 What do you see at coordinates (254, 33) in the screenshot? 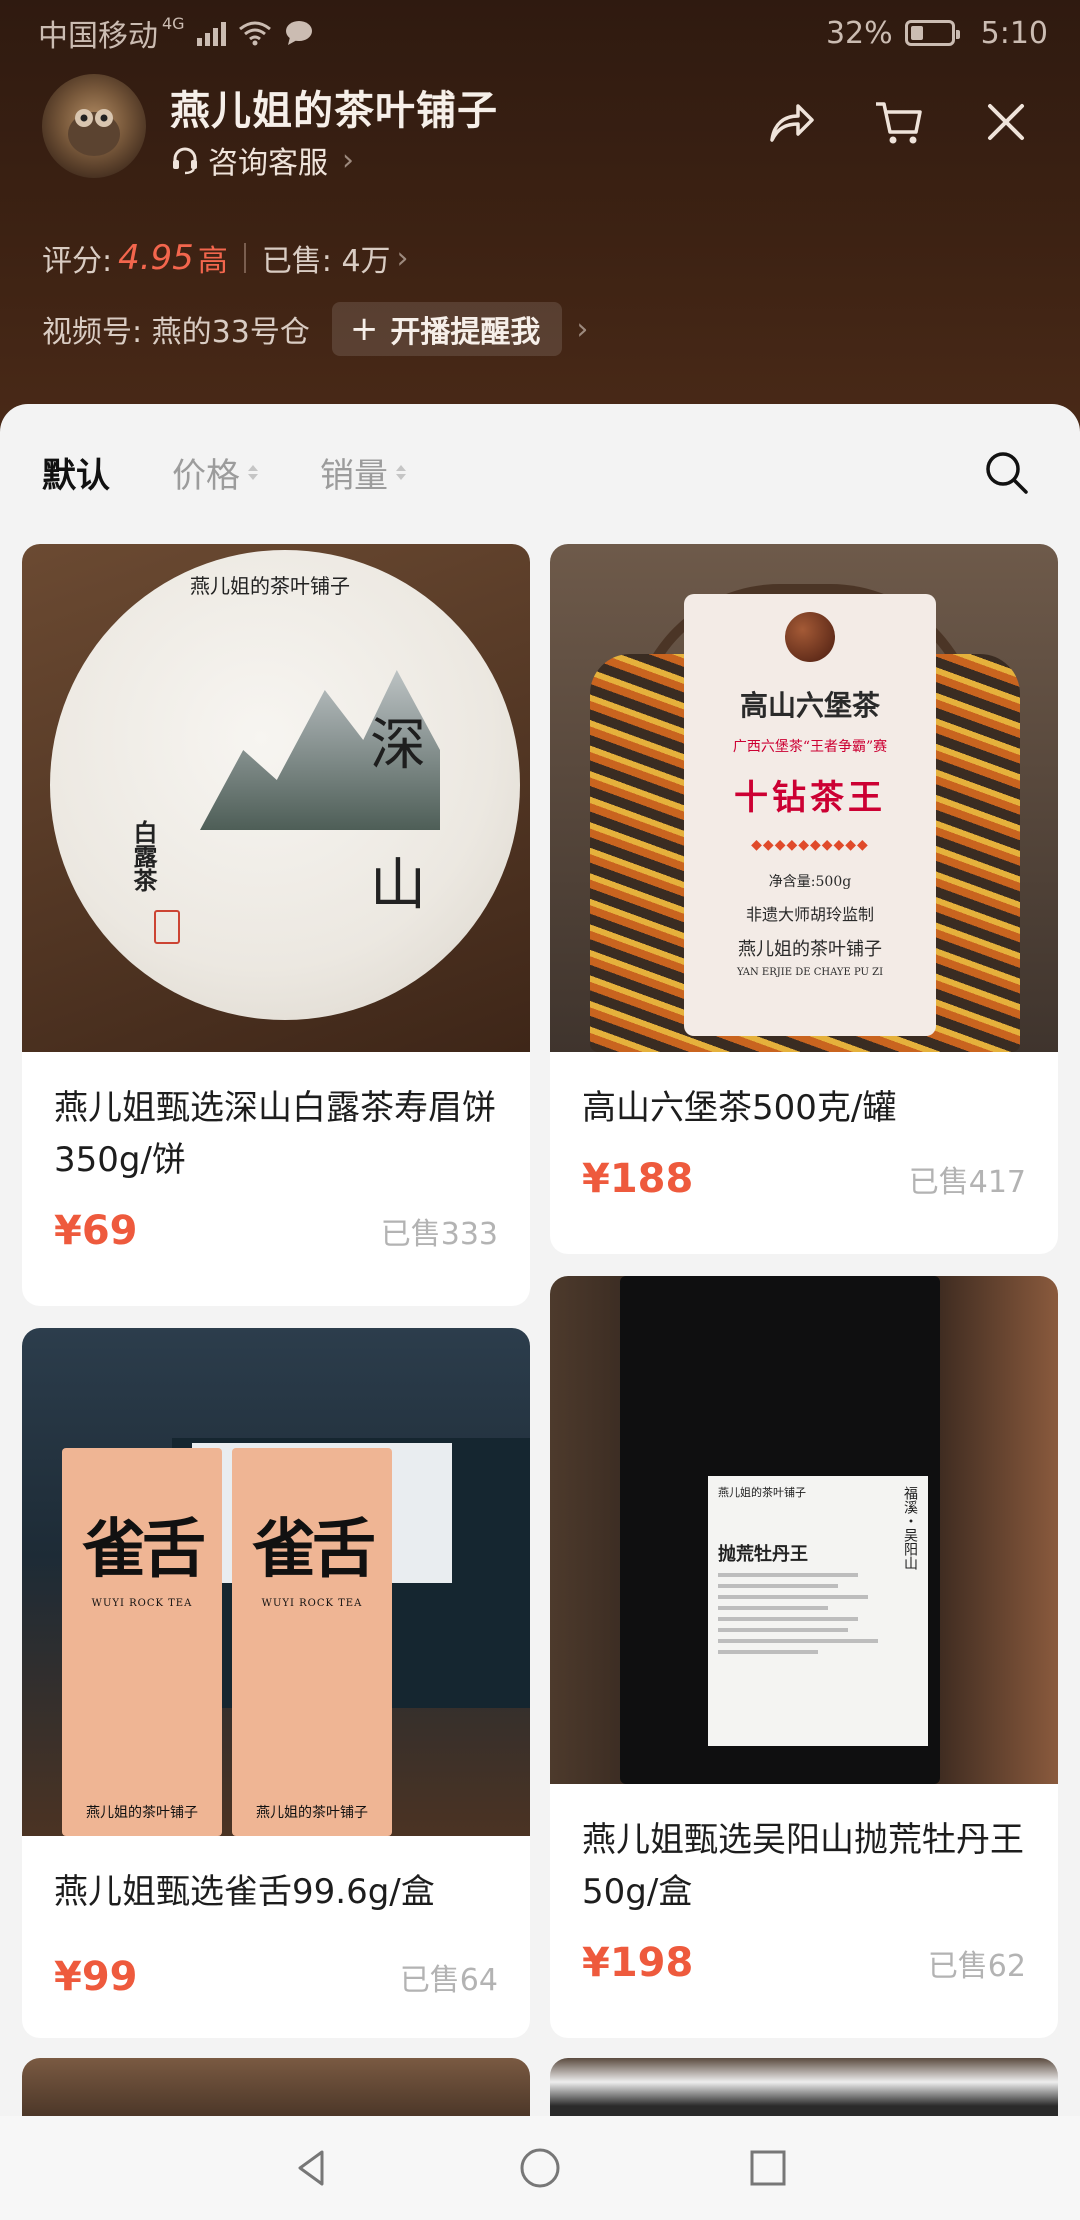
I see `wifi-icon` at bounding box center [254, 33].